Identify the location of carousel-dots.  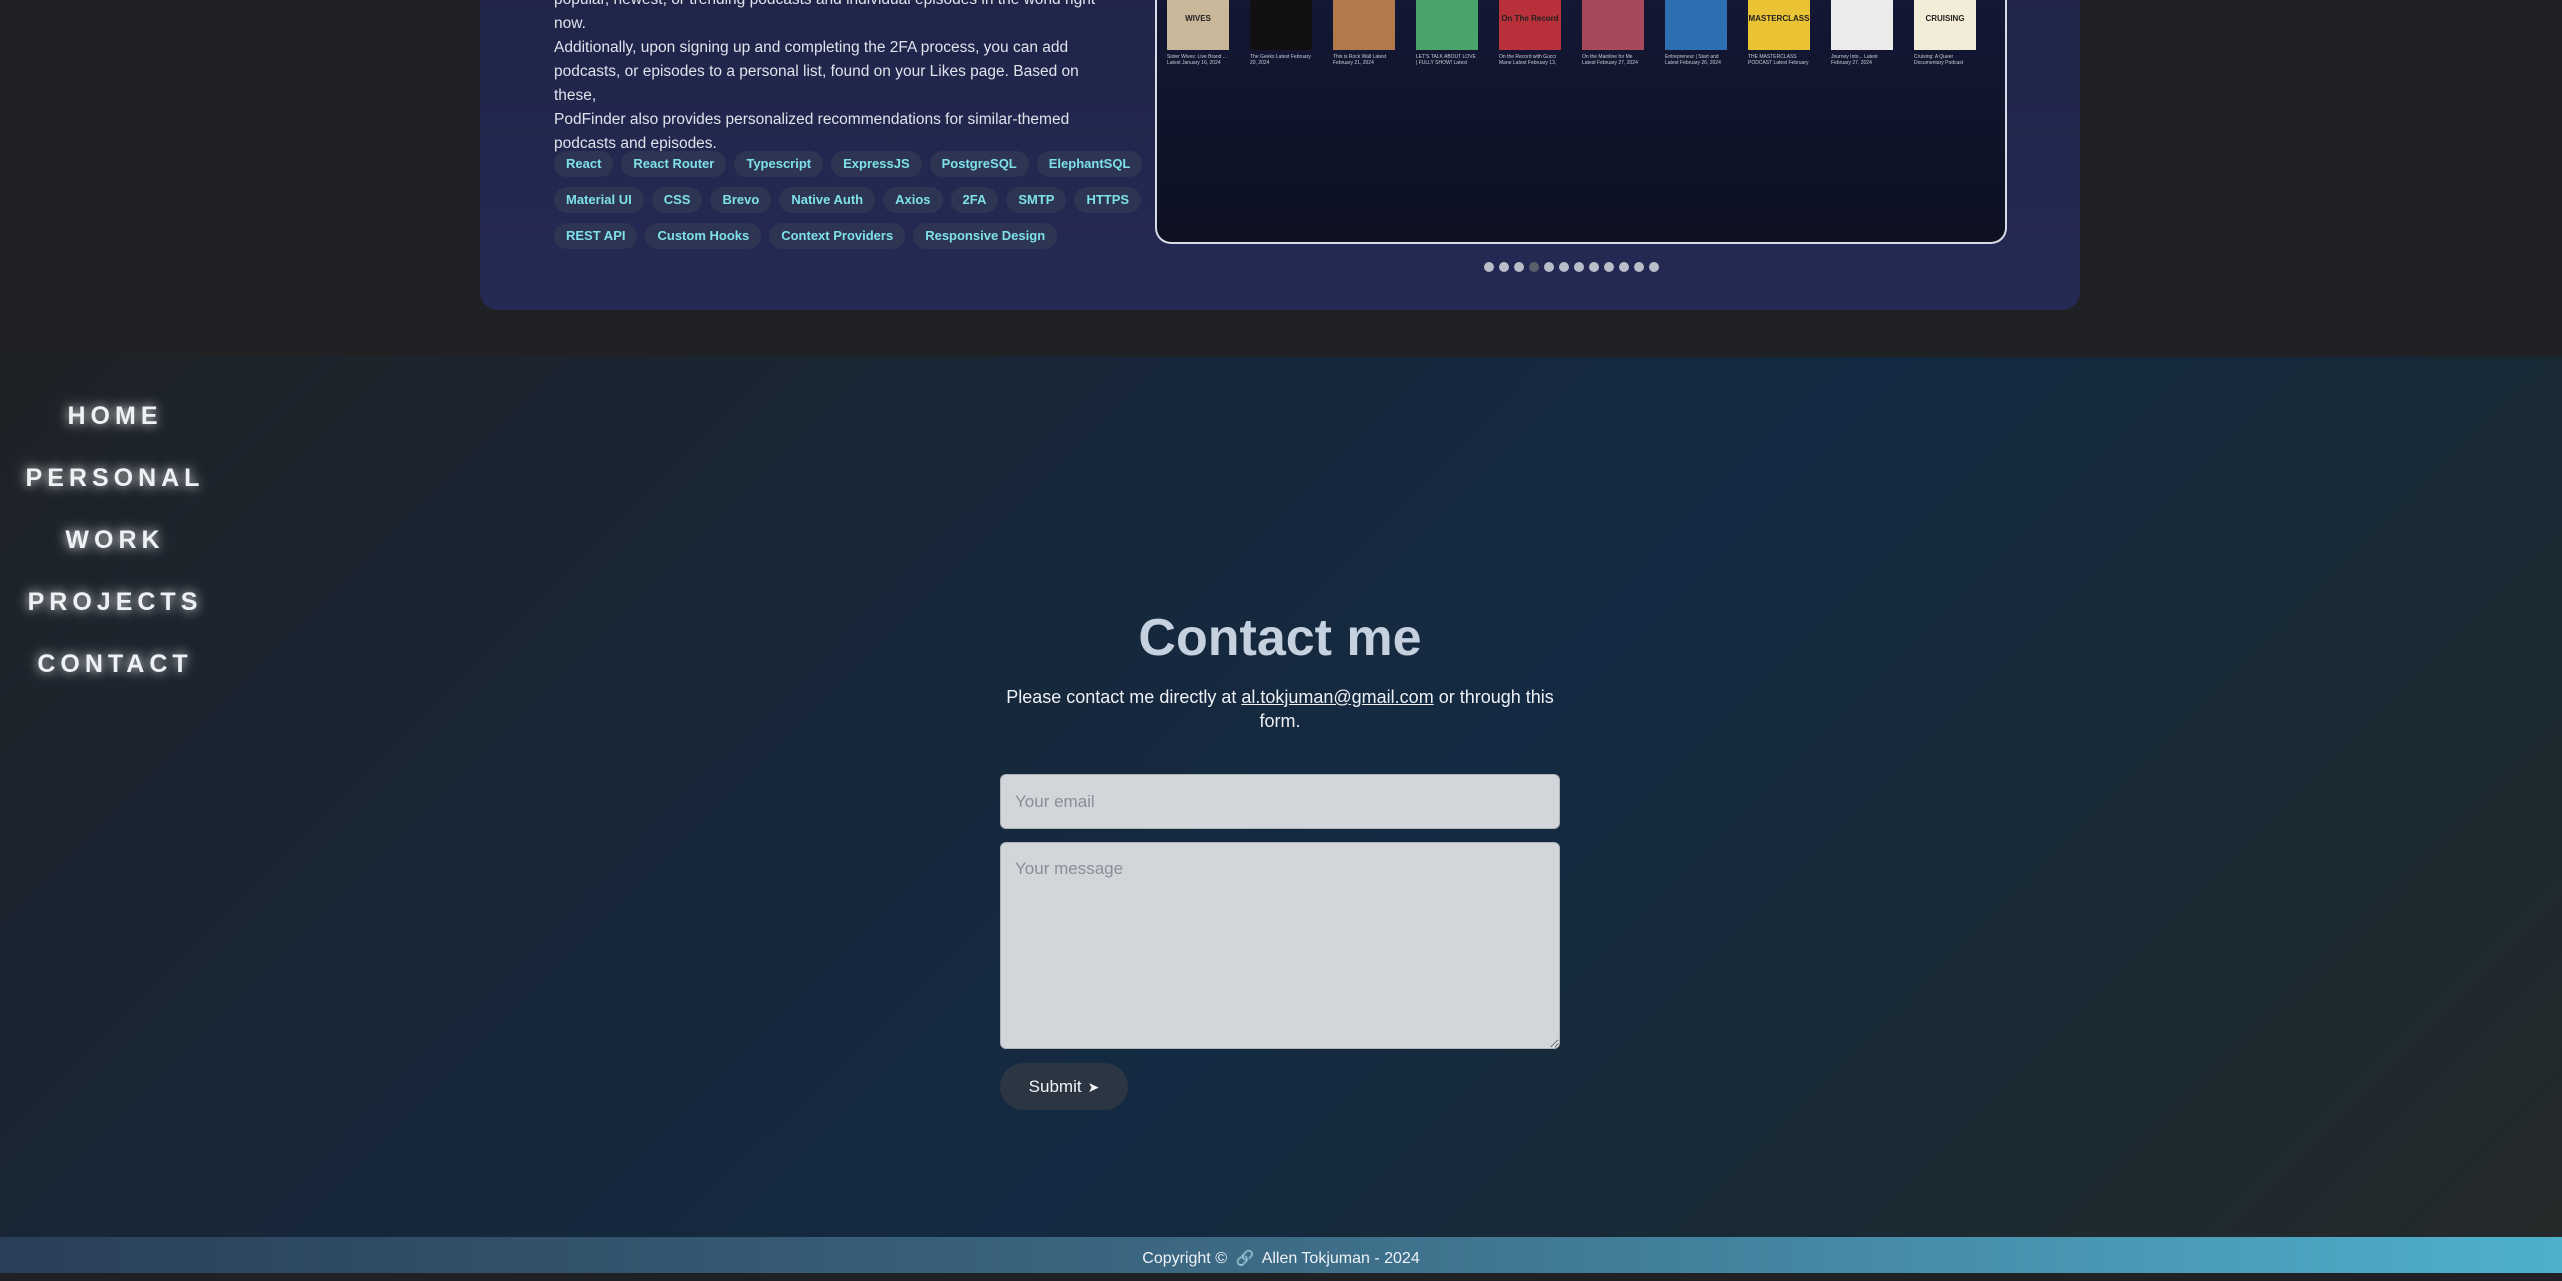
(1571, 267).